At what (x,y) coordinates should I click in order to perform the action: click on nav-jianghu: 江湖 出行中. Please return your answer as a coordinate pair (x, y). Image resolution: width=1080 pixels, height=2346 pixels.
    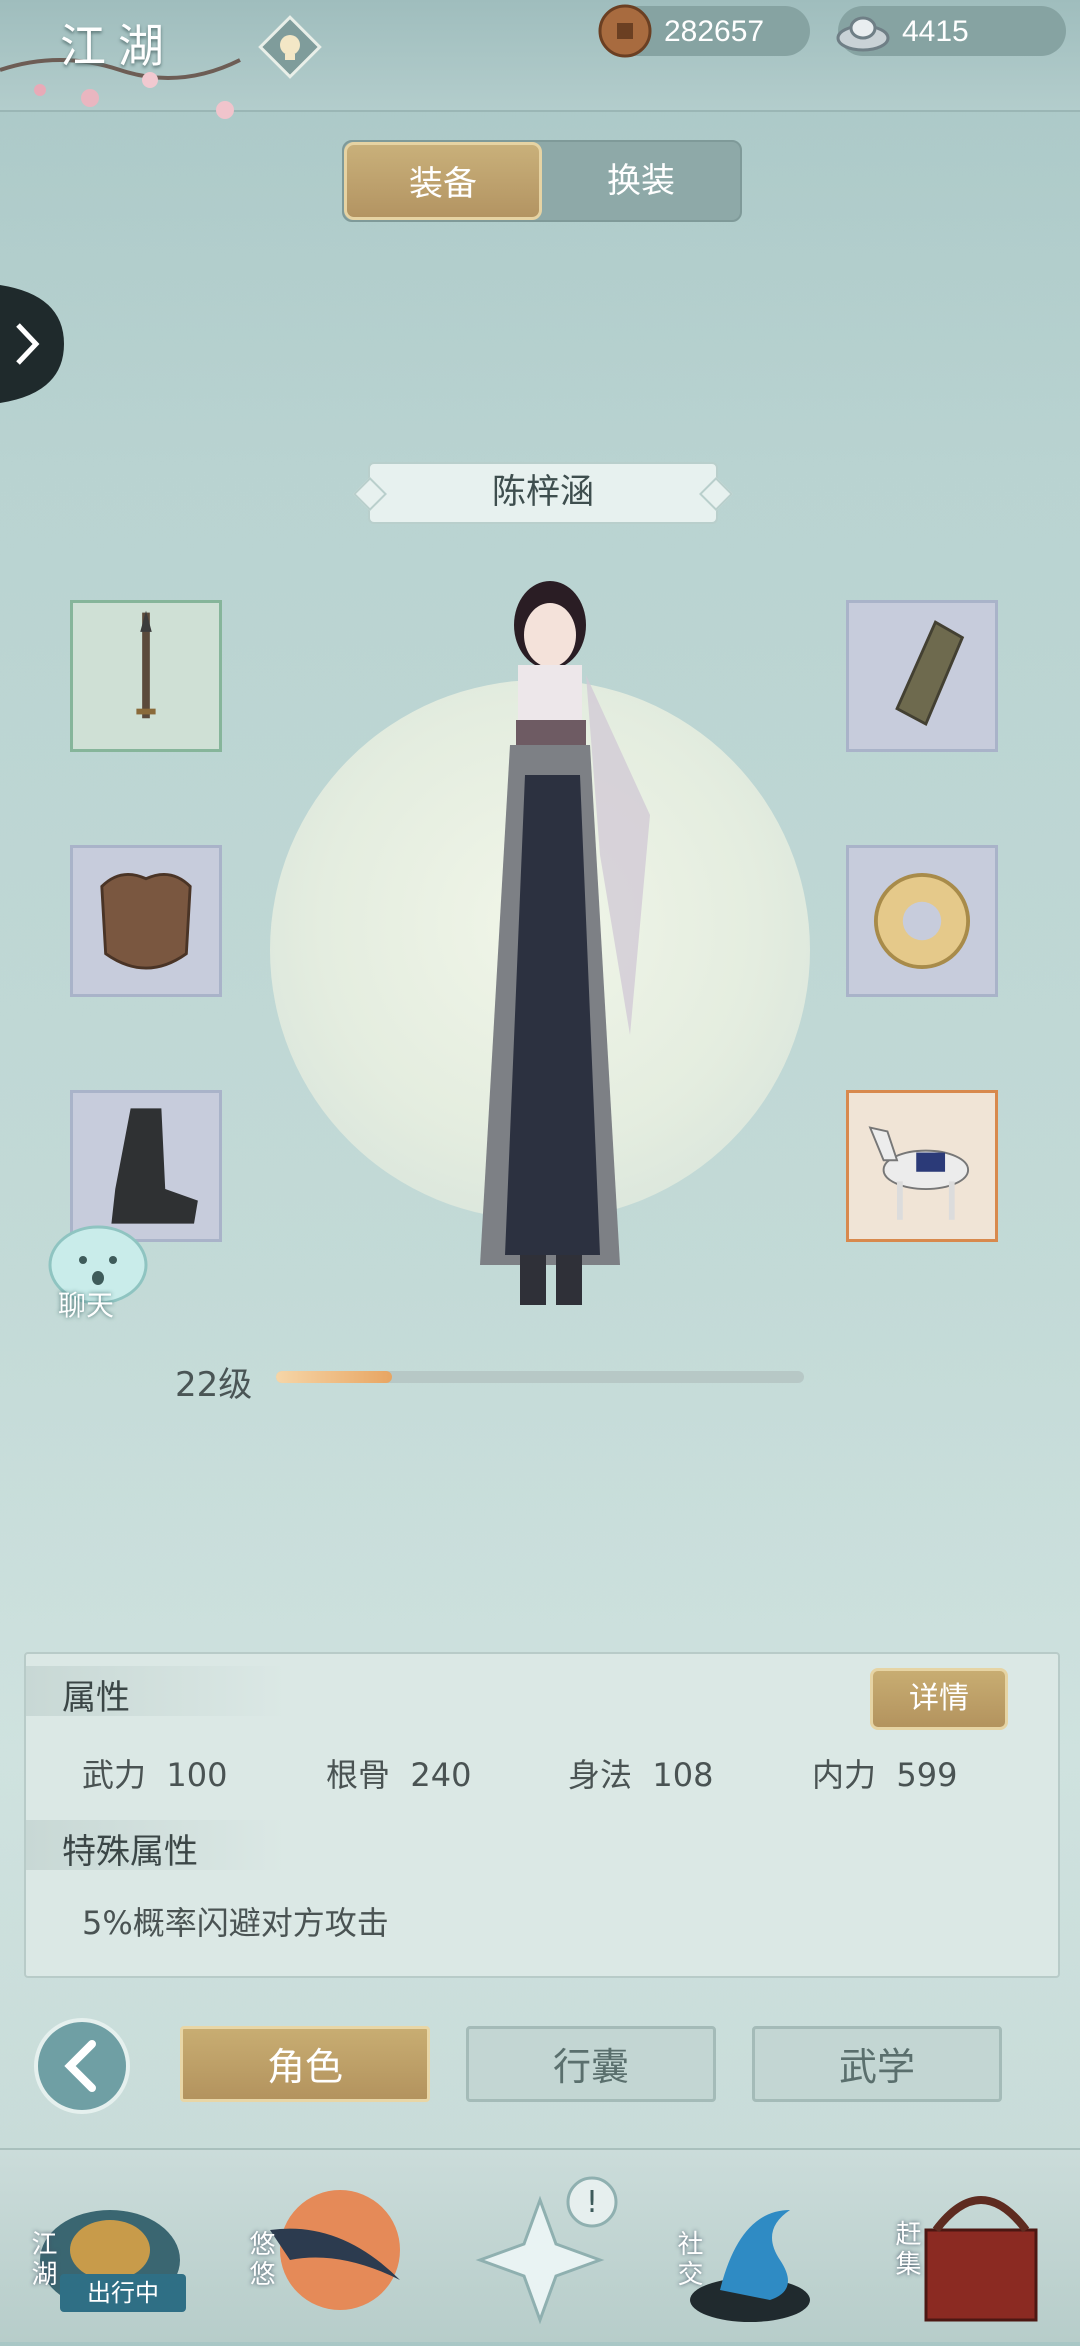
    Looking at the image, I should click on (110, 2246).